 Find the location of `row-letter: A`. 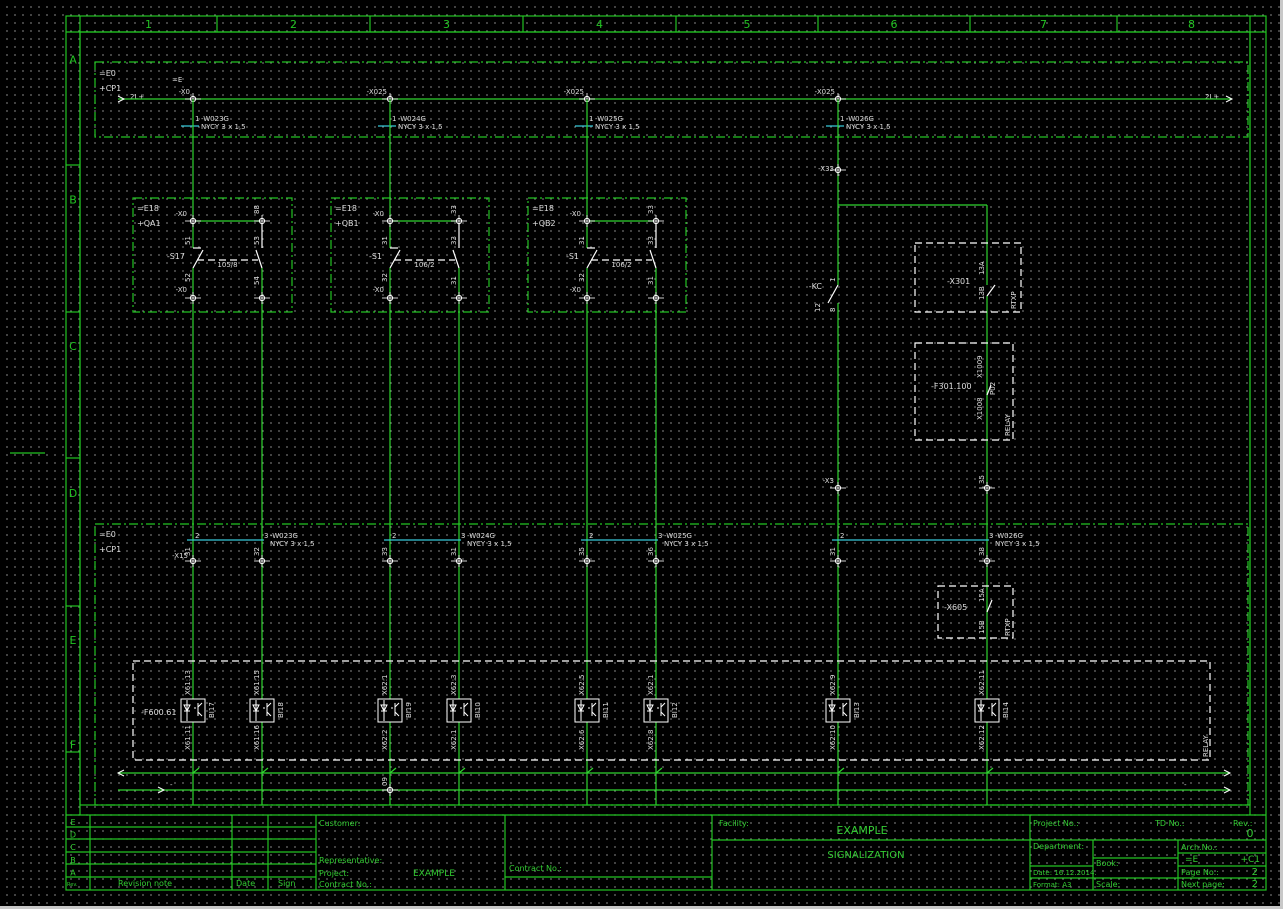

row-letter: A is located at coordinates (73, 60).